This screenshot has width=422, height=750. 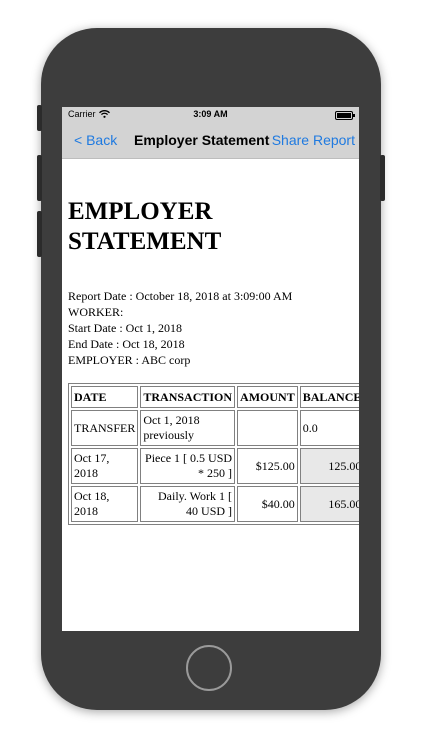 I want to click on start-date: Start Date : Oct 1, 2018, so click(x=125, y=328).